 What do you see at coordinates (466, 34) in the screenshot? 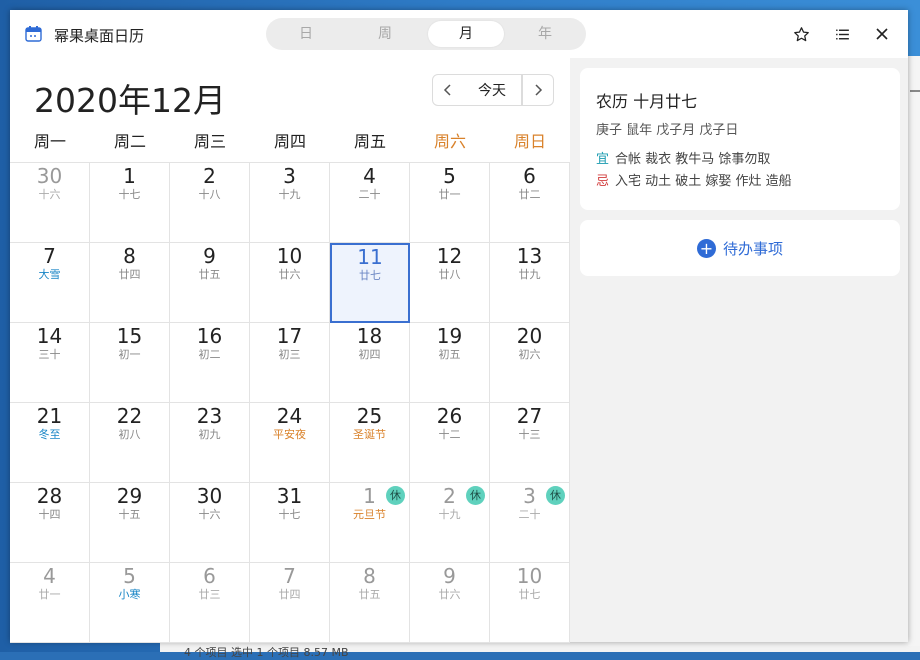
I see `tab-month: 月` at bounding box center [466, 34].